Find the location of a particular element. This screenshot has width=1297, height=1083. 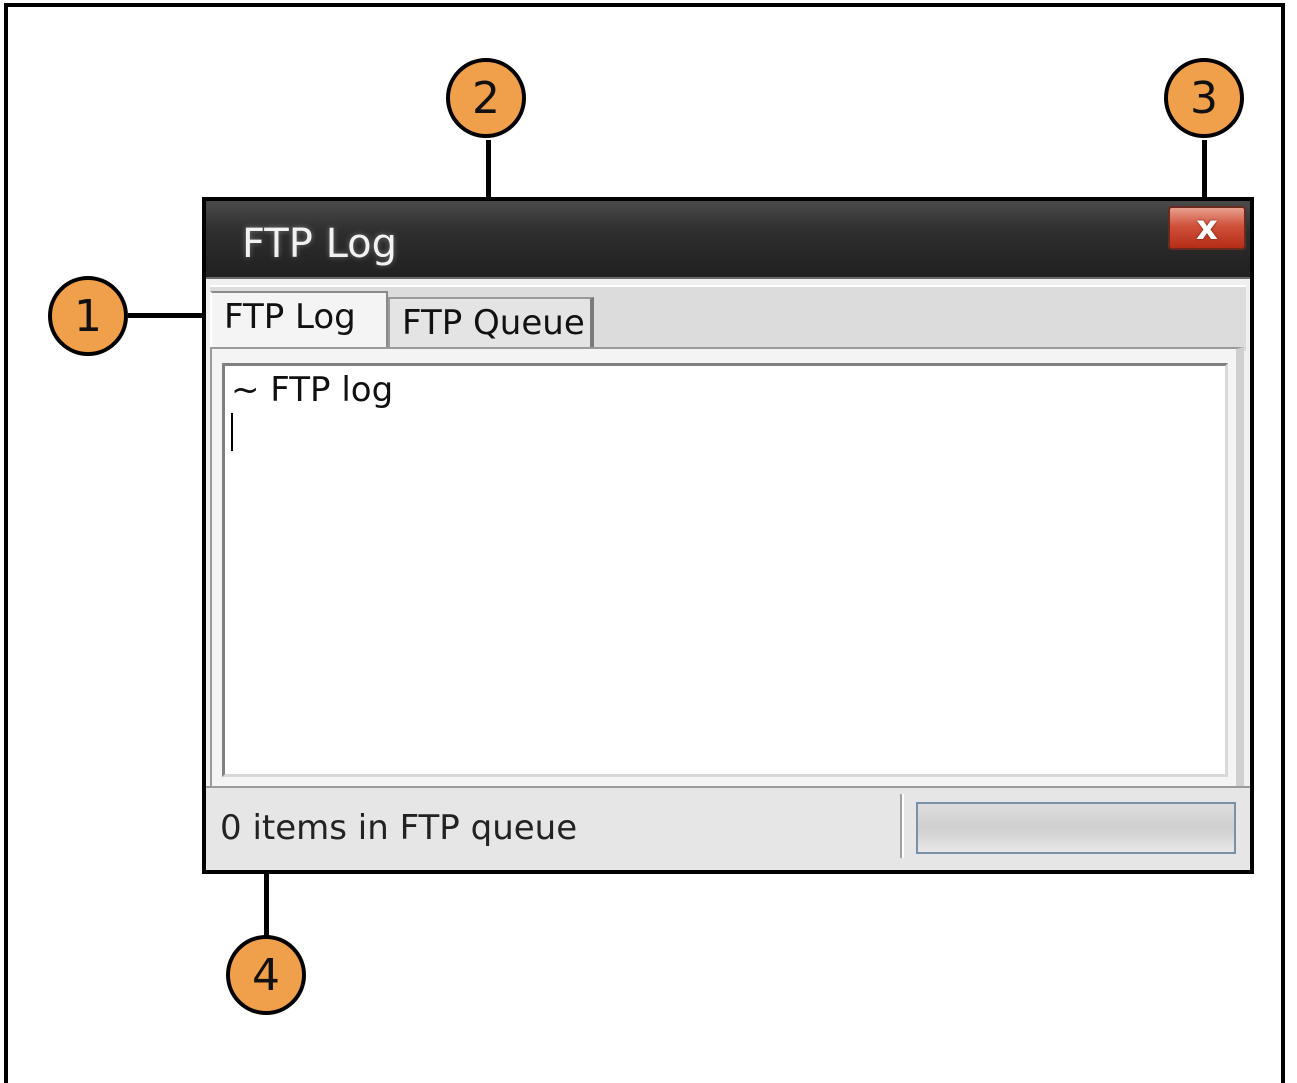

log-content: ~ FTP log is located at coordinates (312, 390).